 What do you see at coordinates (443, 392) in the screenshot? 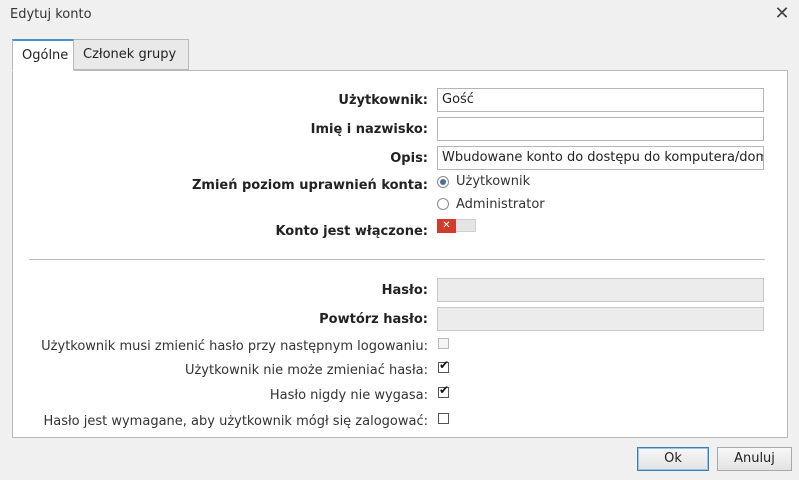
I see `password-never-expires-checkbox` at bounding box center [443, 392].